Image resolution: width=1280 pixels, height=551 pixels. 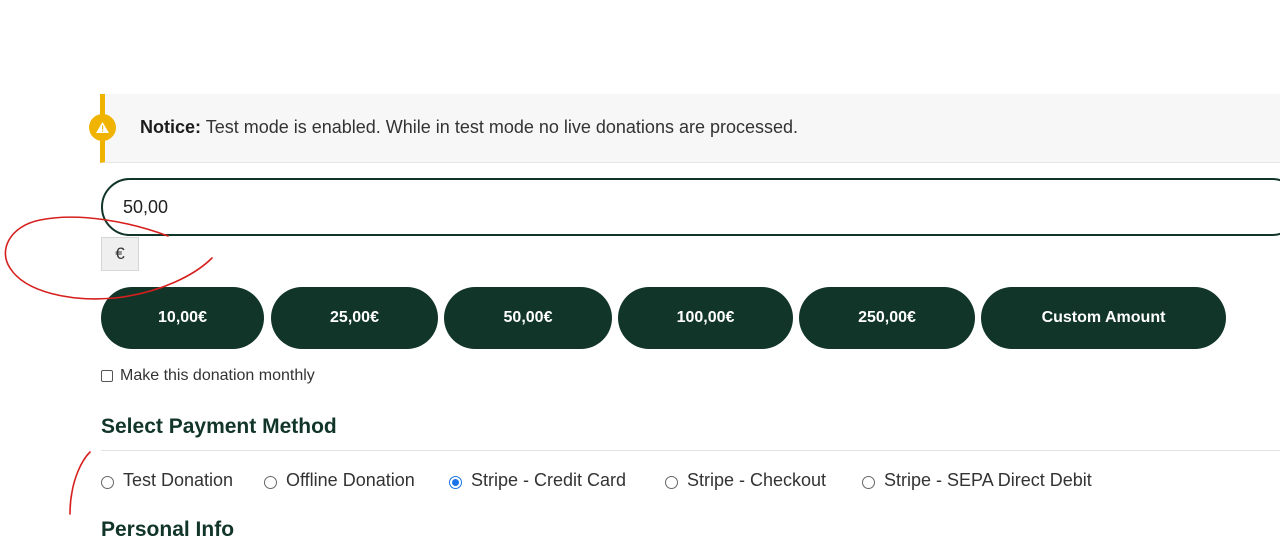 I want to click on gateway-label: Test Donation, so click(x=178, y=480).